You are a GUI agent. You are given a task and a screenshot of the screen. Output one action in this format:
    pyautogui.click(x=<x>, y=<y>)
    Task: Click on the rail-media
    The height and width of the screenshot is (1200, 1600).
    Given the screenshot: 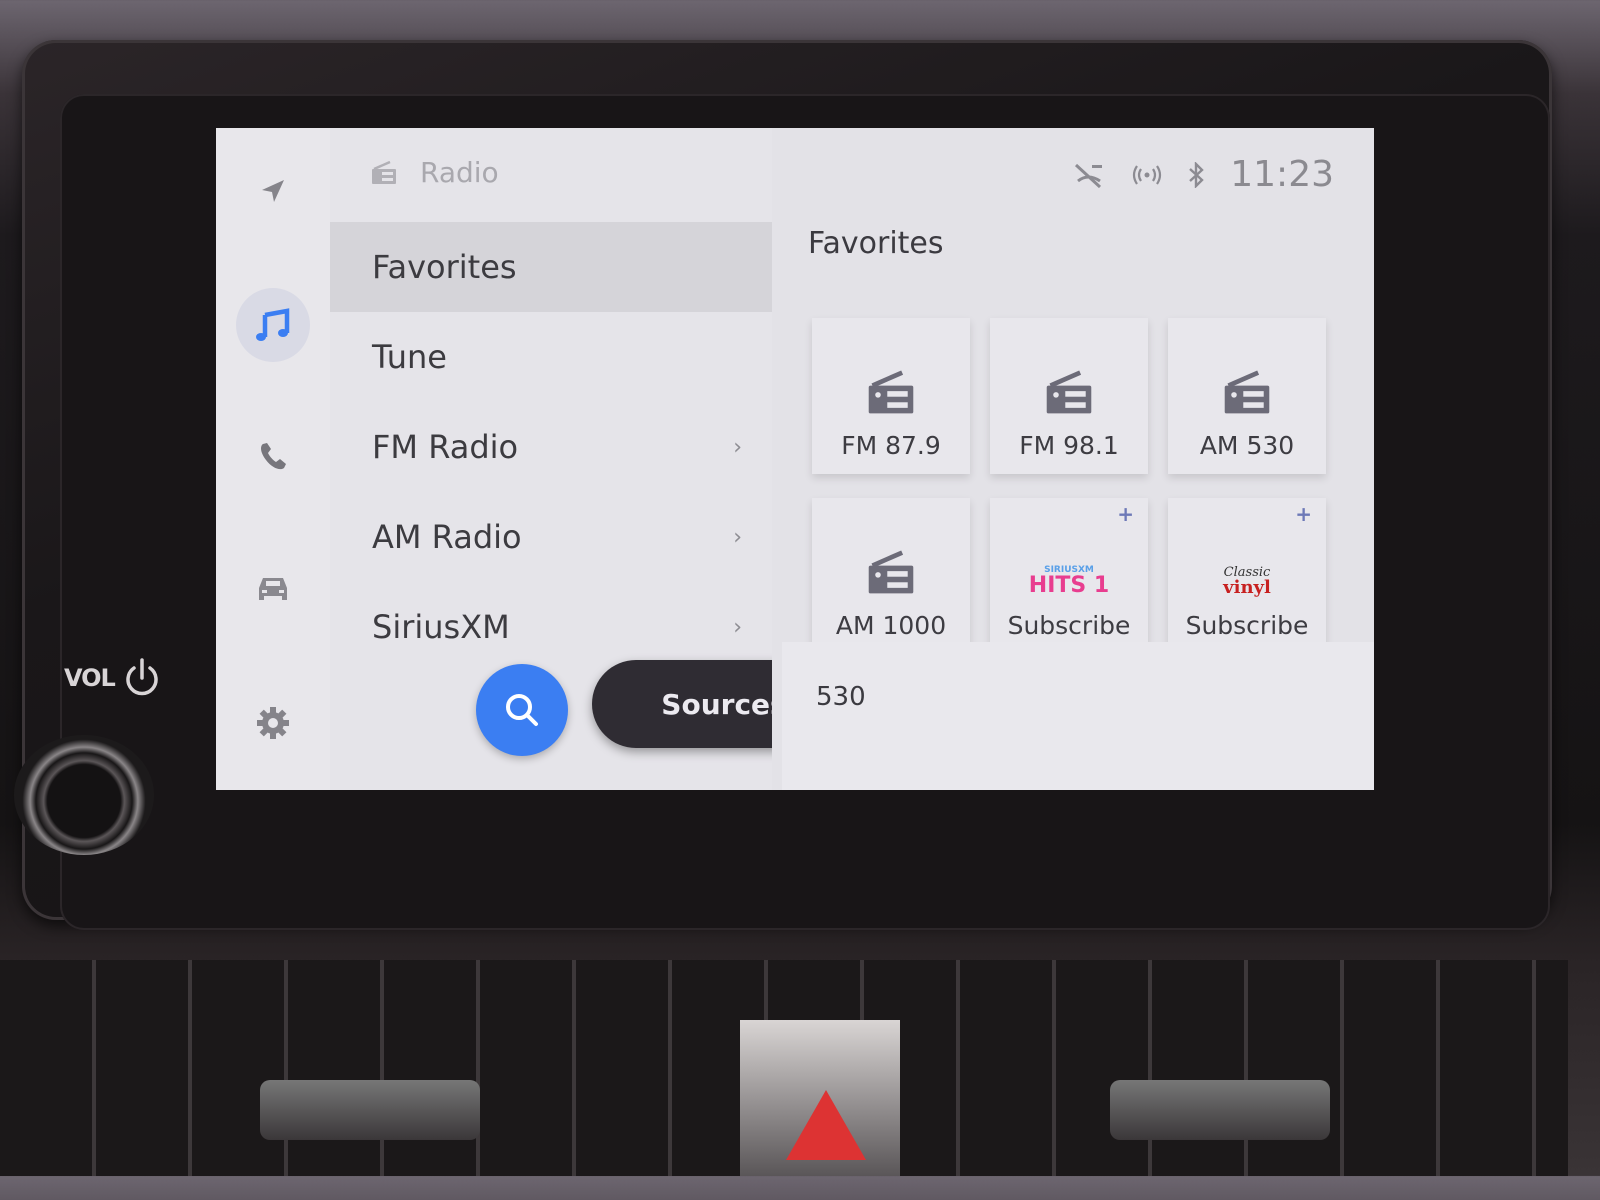 What is the action you would take?
    pyautogui.click(x=273, y=325)
    